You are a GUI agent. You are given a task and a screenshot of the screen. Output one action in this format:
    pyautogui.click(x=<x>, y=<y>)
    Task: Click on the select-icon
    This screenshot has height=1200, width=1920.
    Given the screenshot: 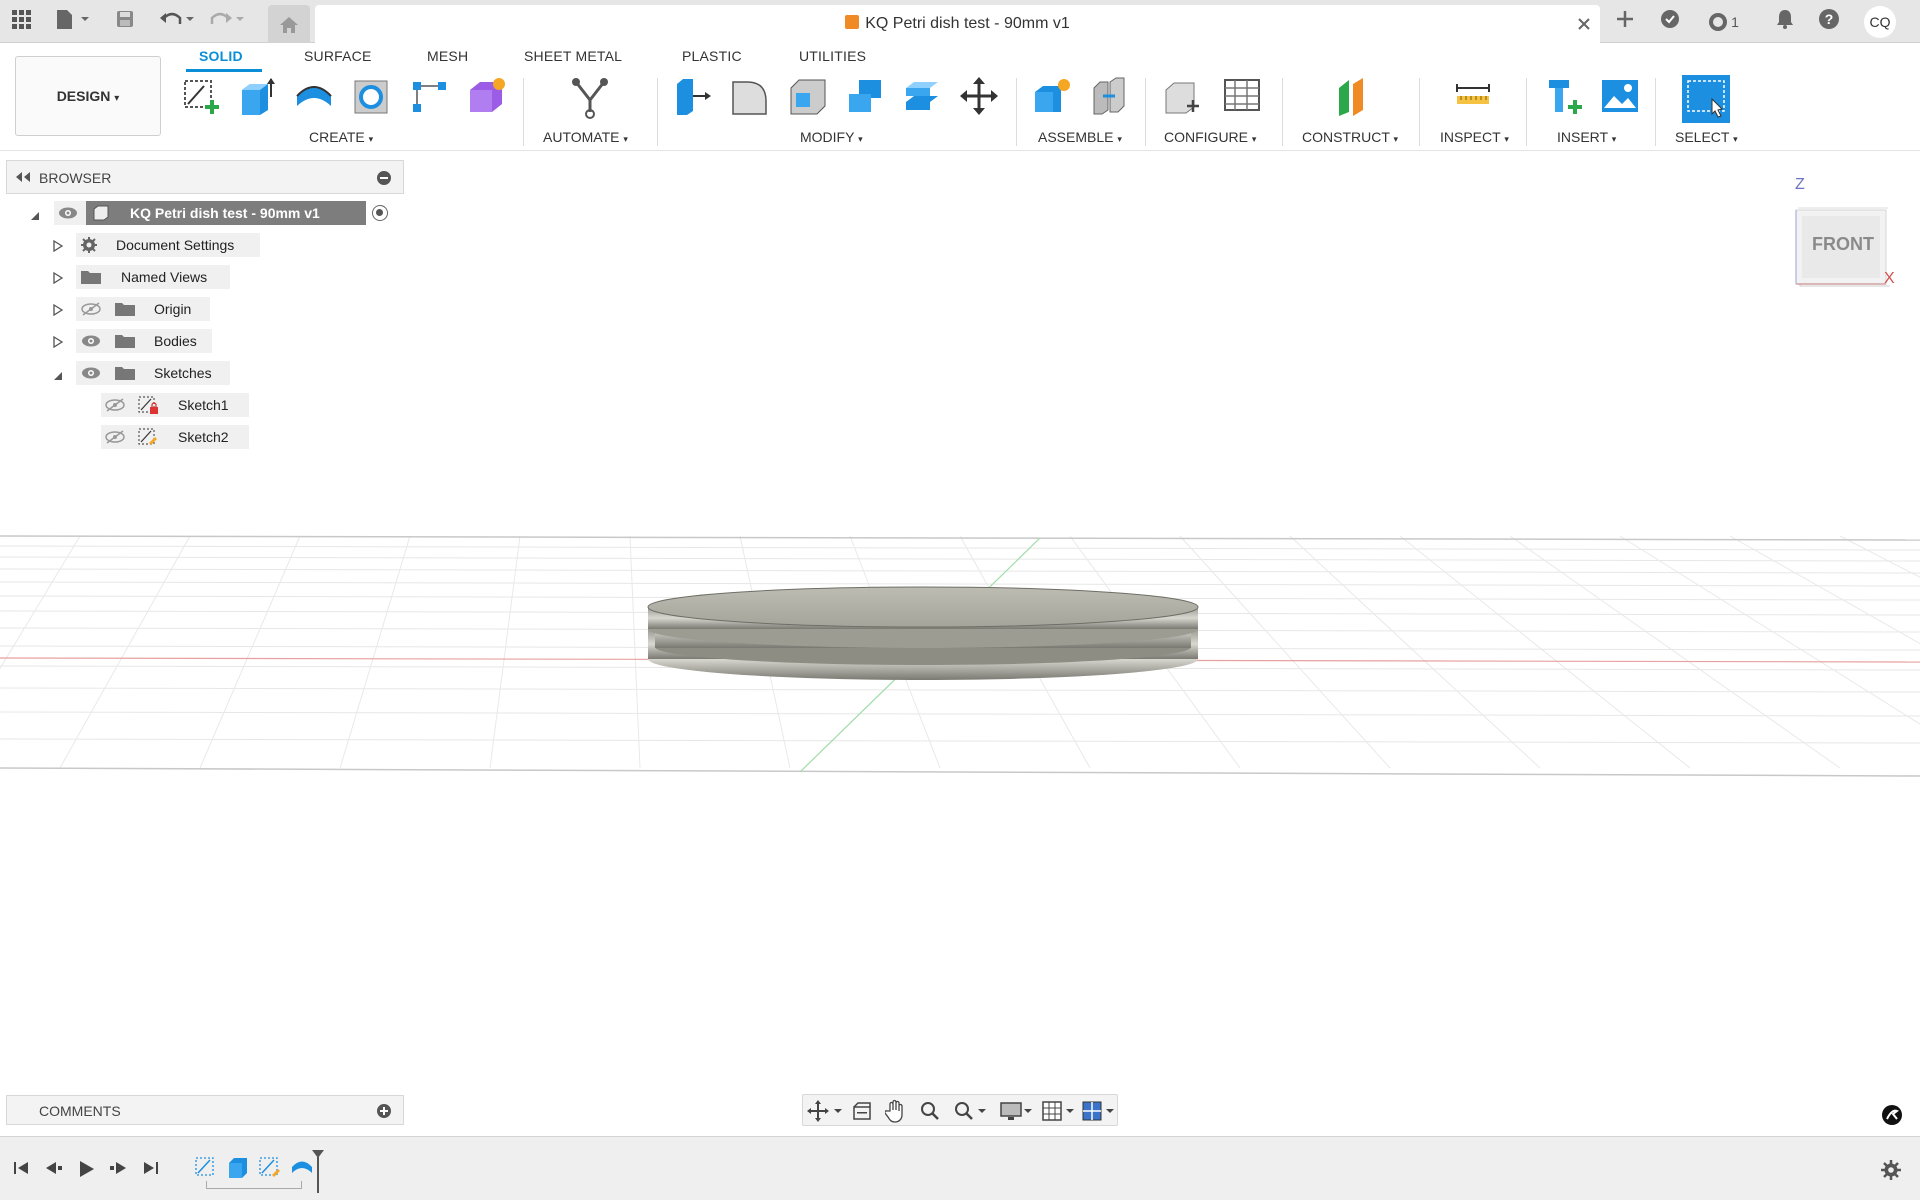 What is the action you would take?
    pyautogui.click(x=1706, y=99)
    